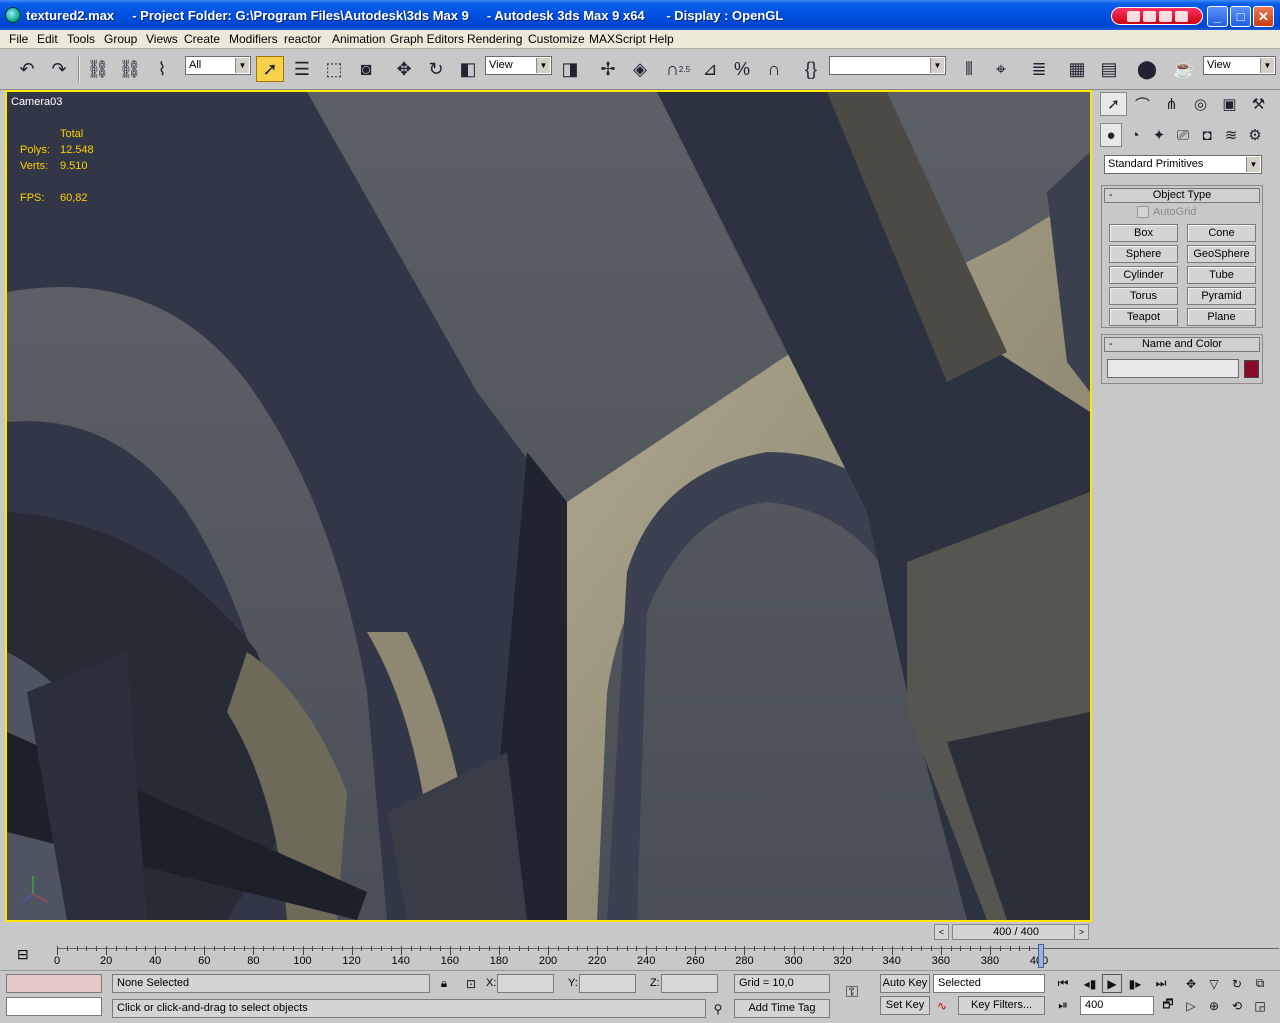 The height and width of the screenshot is (1023, 1280). What do you see at coordinates (617, 39) in the screenshot?
I see `menu-maxscript: MAXScript` at bounding box center [617, 39].